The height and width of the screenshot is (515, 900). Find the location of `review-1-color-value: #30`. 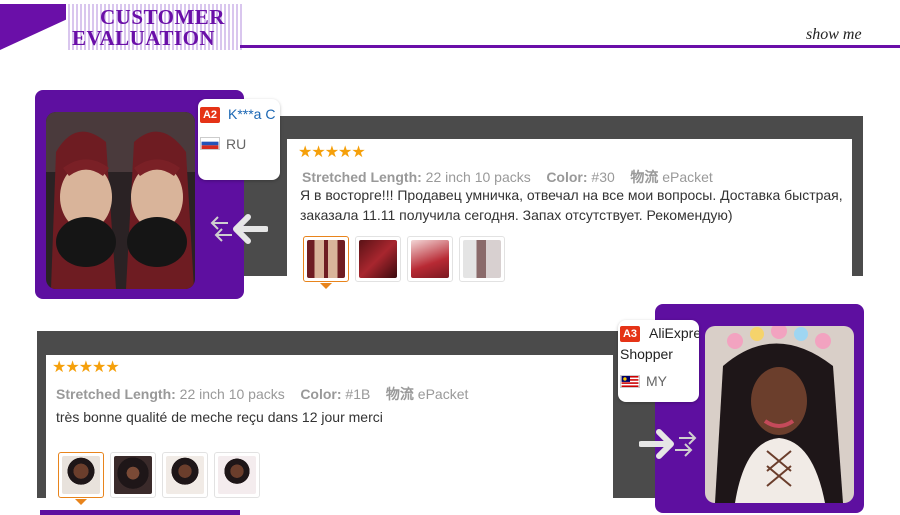

review-1-color-value: #30 is located at coordinates (603, 177).